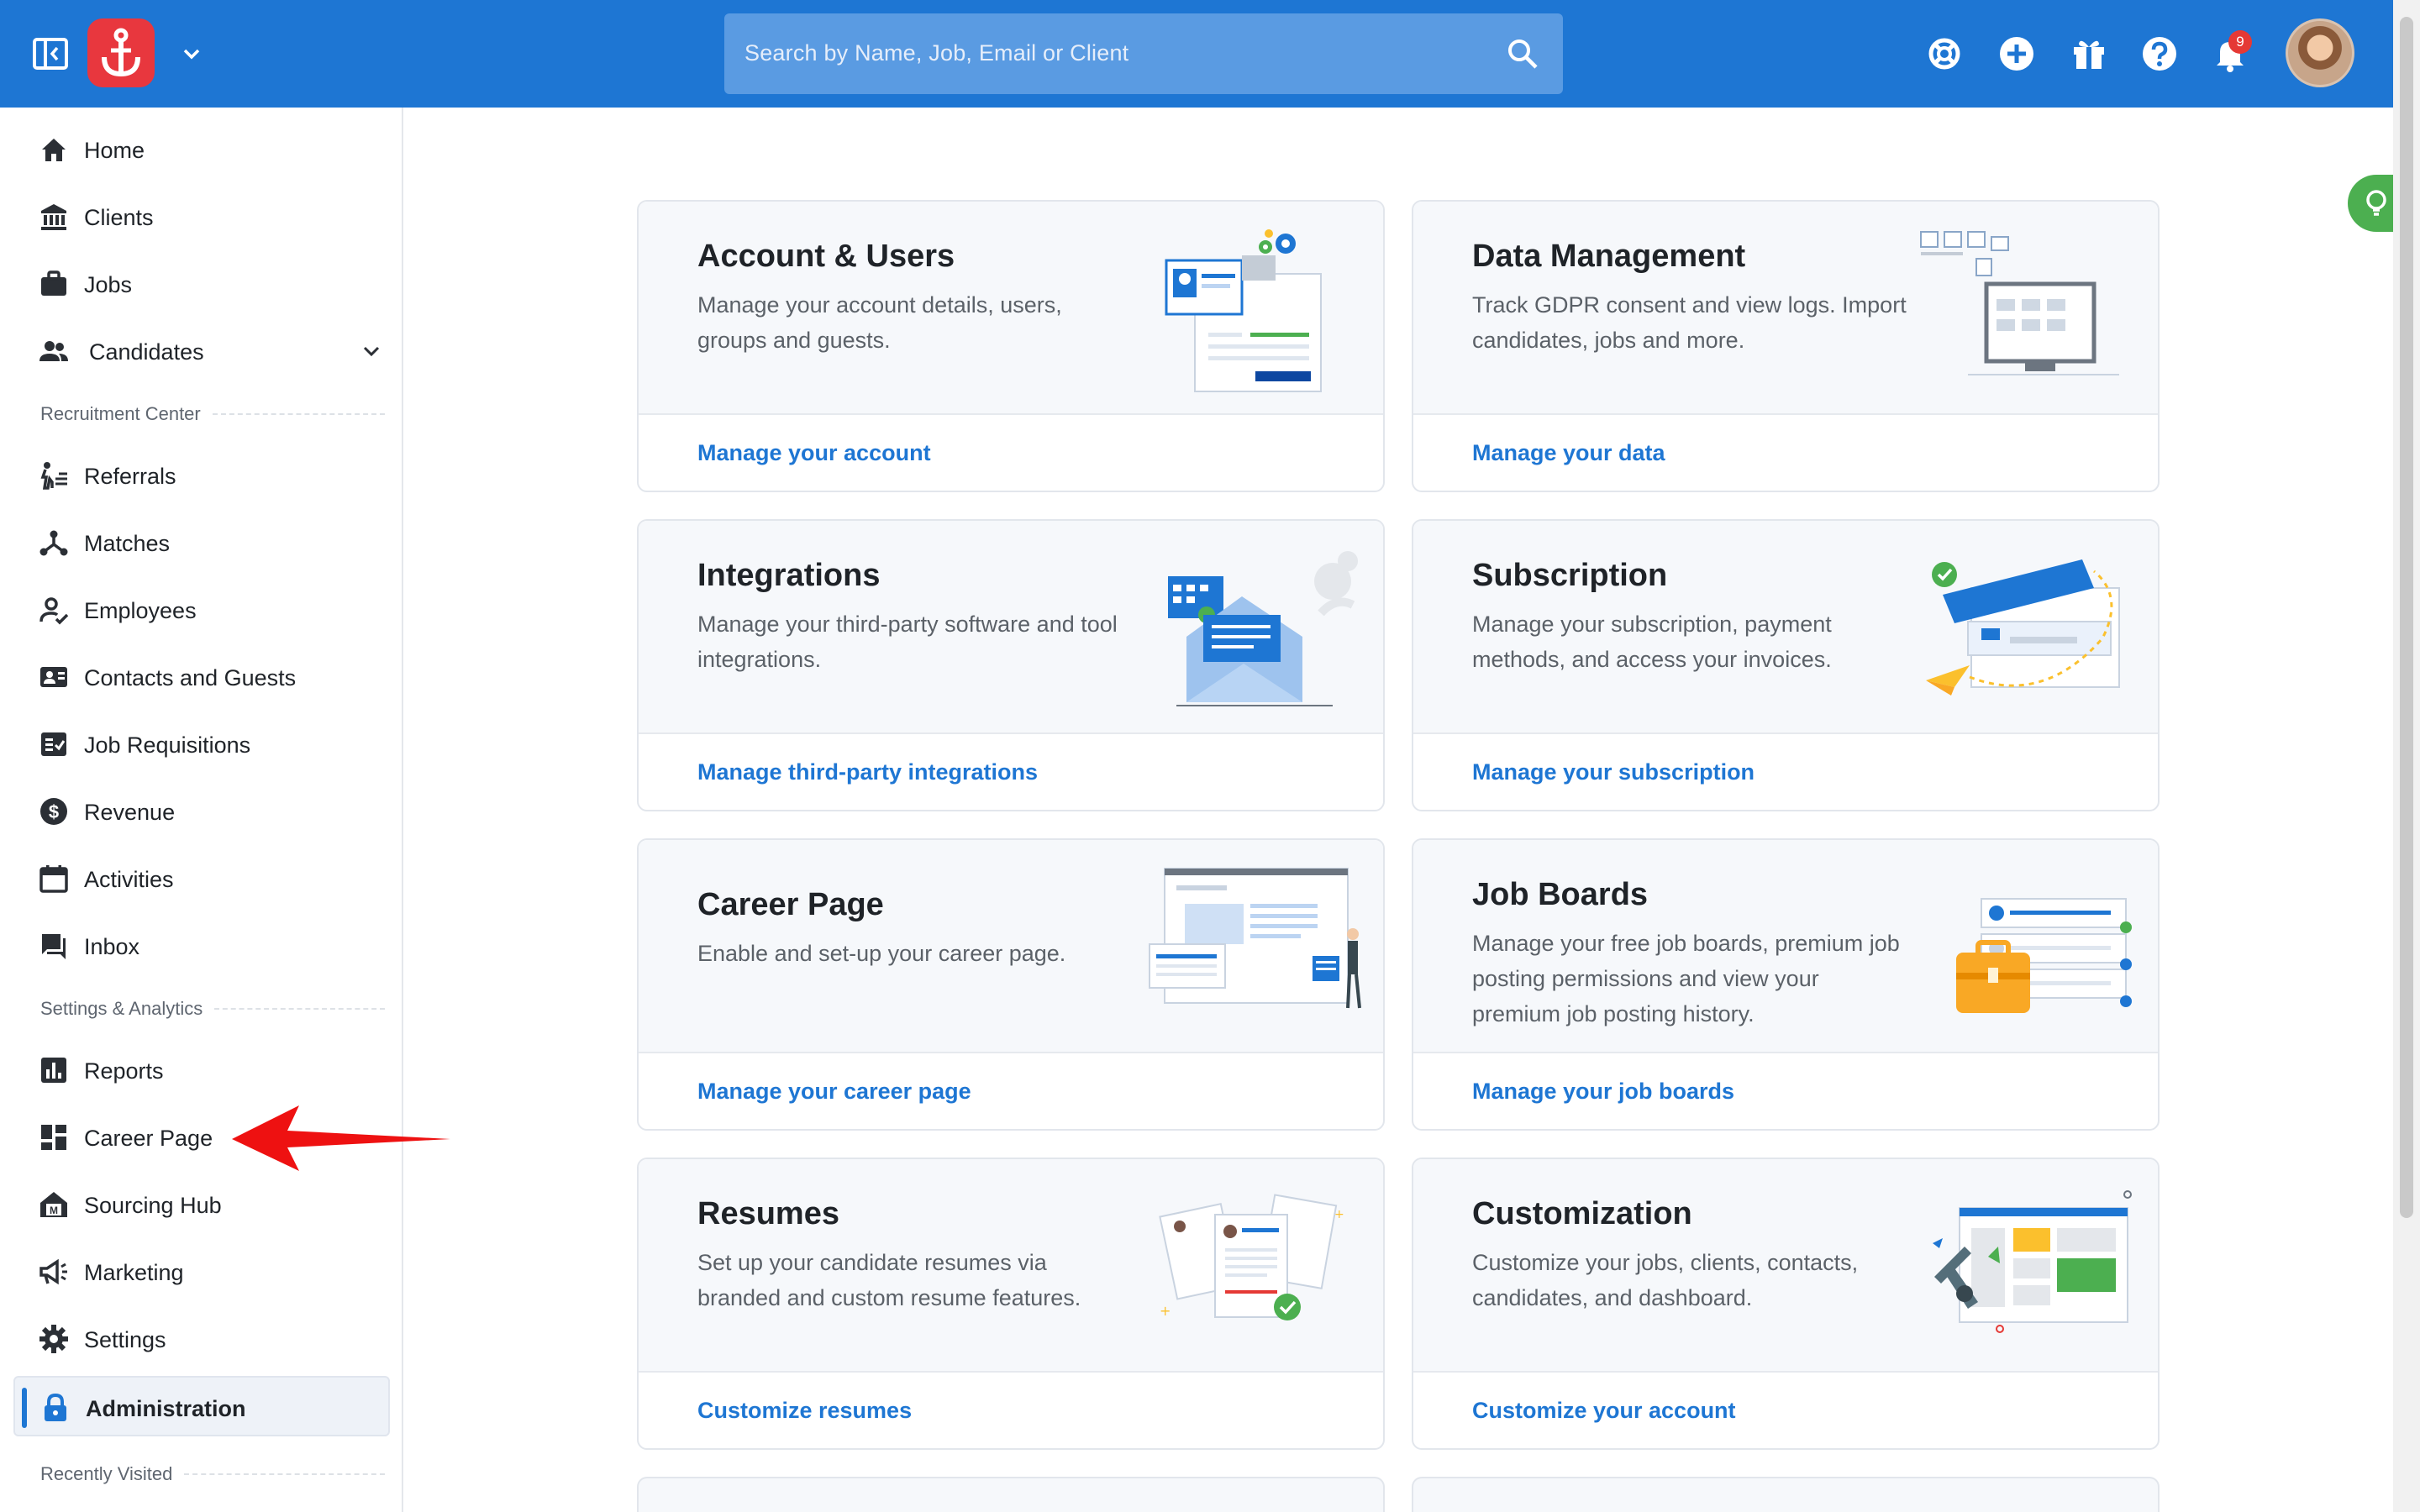 The width and height of the screenshot is (2420, 1512). What do you see at coordinates (167, 745) in the screenshot?
I see `sidebar-item-label: Job Requisitions` at bounding box center [167, 745].